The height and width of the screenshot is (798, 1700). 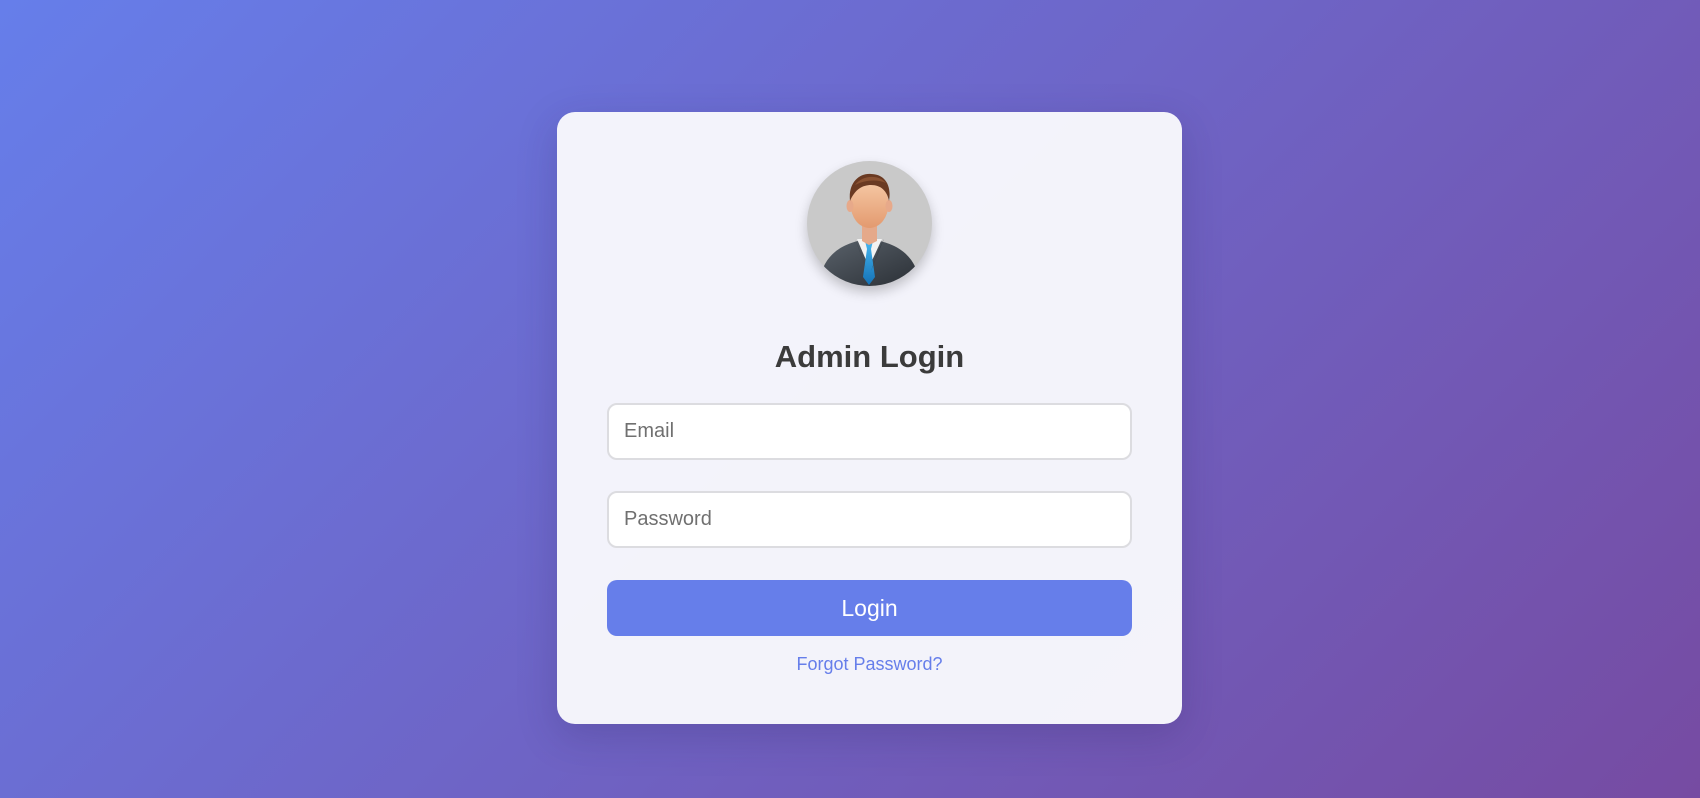 What do you see at coordinates (869, 519) in the screenshot?
I see `password-field` at bounding box center [869, 519].